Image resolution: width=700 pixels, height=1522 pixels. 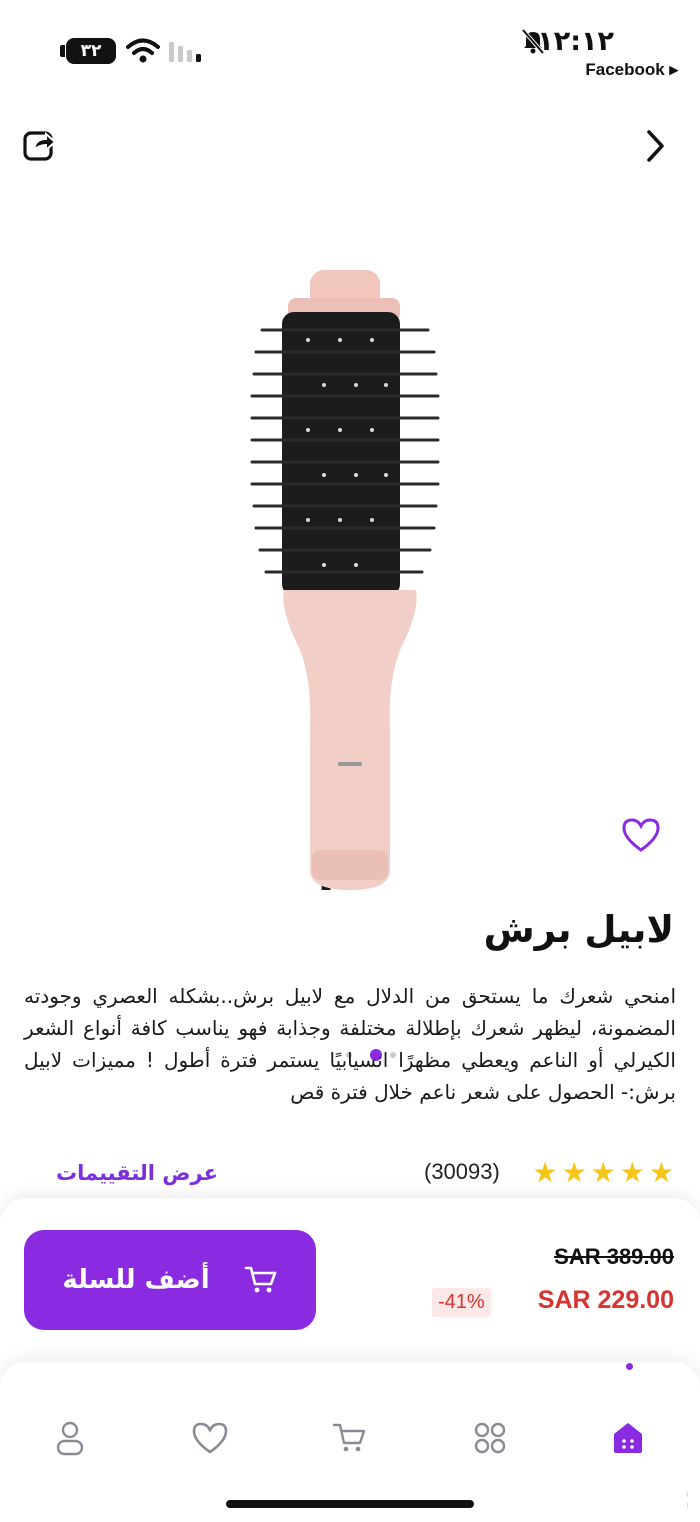 What do you see at coordinates (185, 52) in the screenshot?
I see `cellular-signal-icon` at bounding box center [185, 52].